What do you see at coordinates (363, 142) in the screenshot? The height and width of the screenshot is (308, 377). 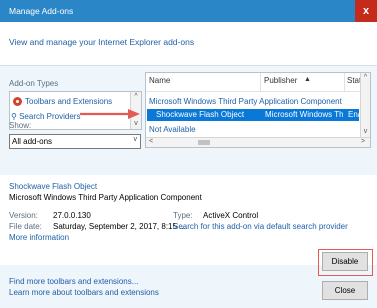 I see `scroll-right-arrow-icon: >` at bounding box center [363, 142].